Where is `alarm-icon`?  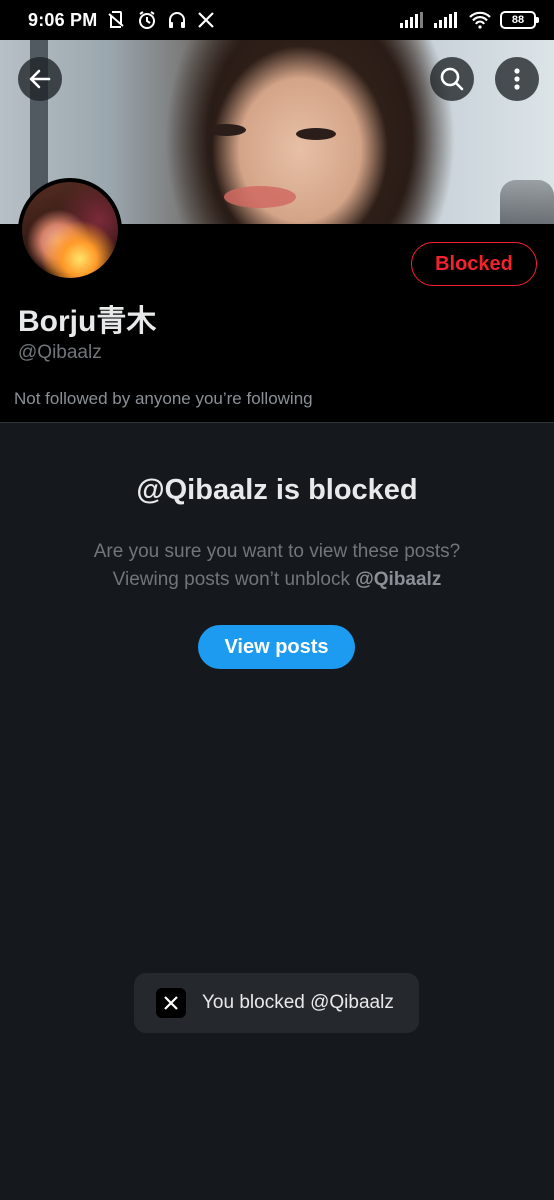
alarm-icon is located at coordinates (147, 20).